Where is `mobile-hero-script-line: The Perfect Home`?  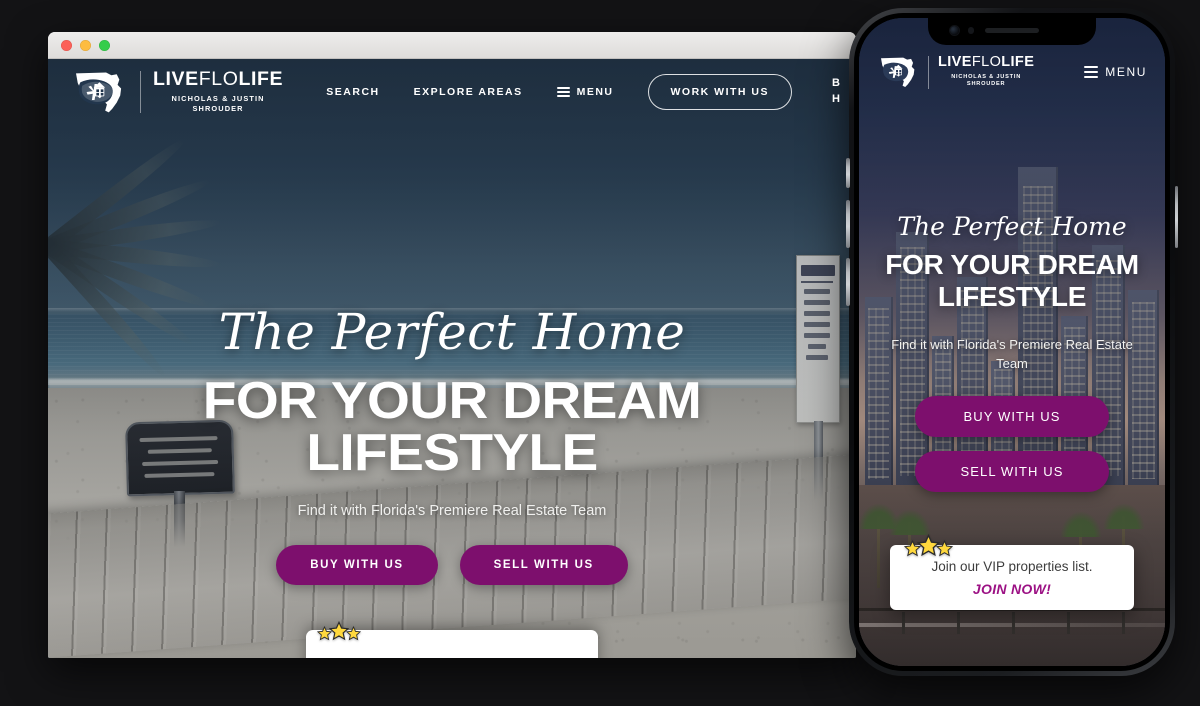 mobile-hero-script-line: The Perfect Home is located at coordinates (1012, 226).